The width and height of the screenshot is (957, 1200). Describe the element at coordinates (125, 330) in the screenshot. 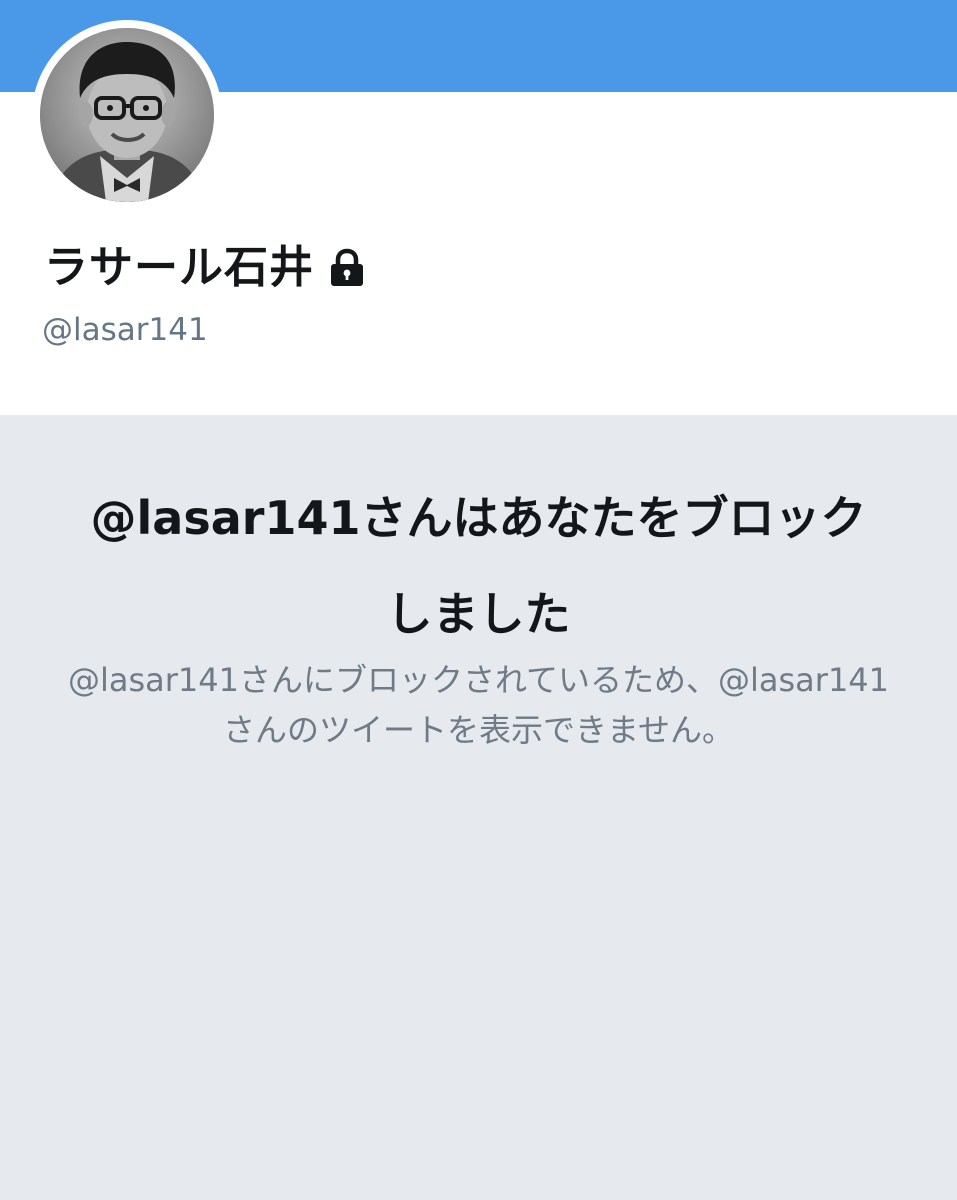

I see `profile-handle: @lasar141` at that location.